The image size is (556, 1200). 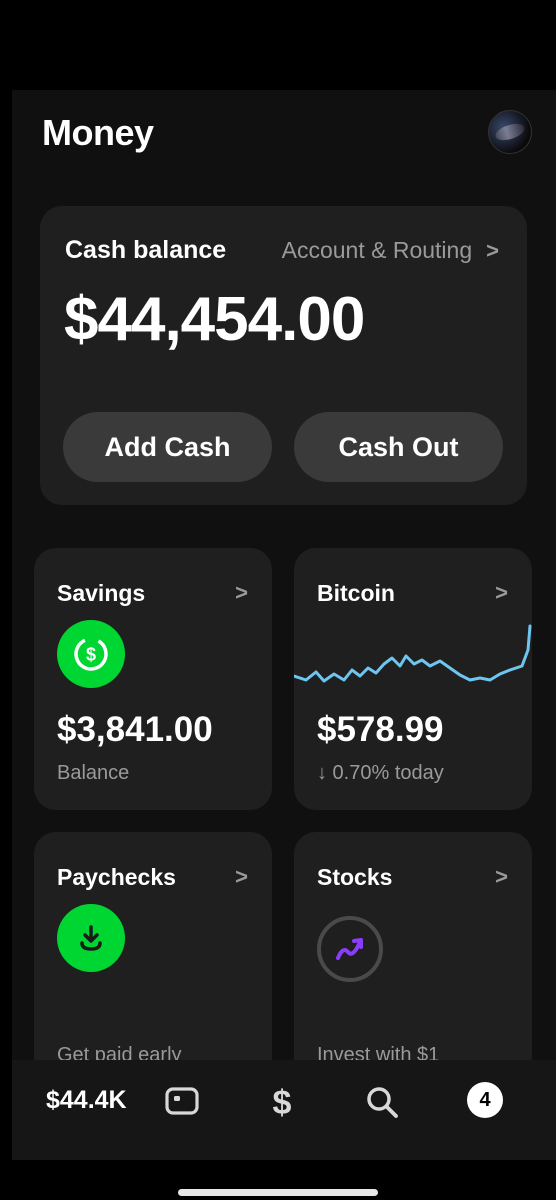 I want to click on savings-tile: Savings > $ $3,841.00 Balance, so click(x=153, y=679).